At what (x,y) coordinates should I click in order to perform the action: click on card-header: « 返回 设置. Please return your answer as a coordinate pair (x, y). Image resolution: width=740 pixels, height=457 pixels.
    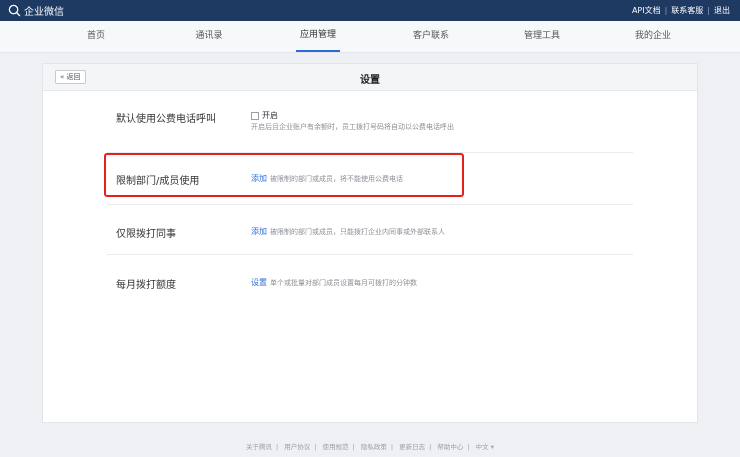
    Looking at the image, I should click on (370, 77).